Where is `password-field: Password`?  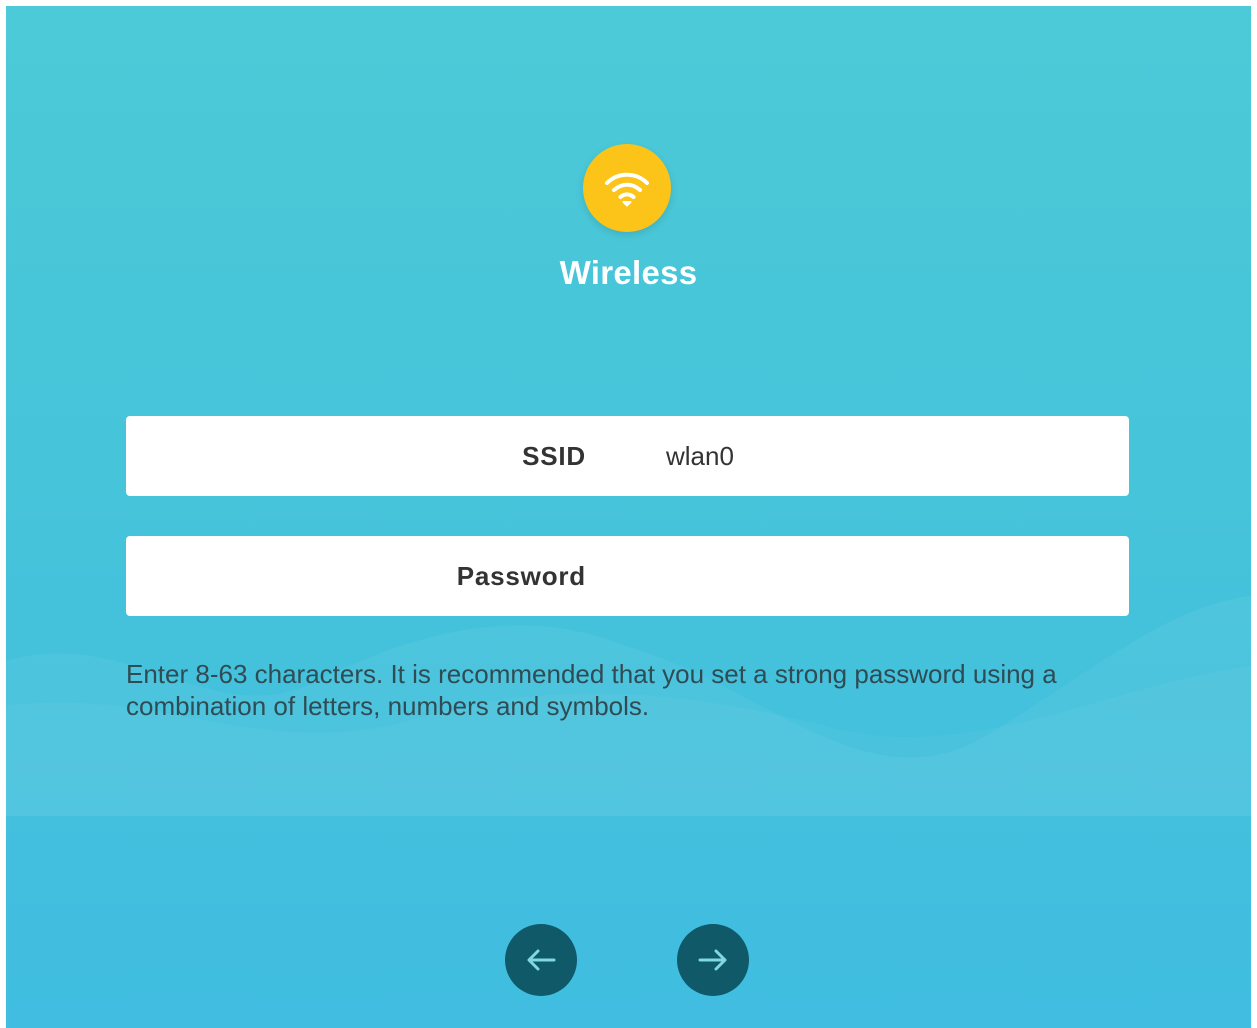 password-field: Password is located at coordinates (627, 576).